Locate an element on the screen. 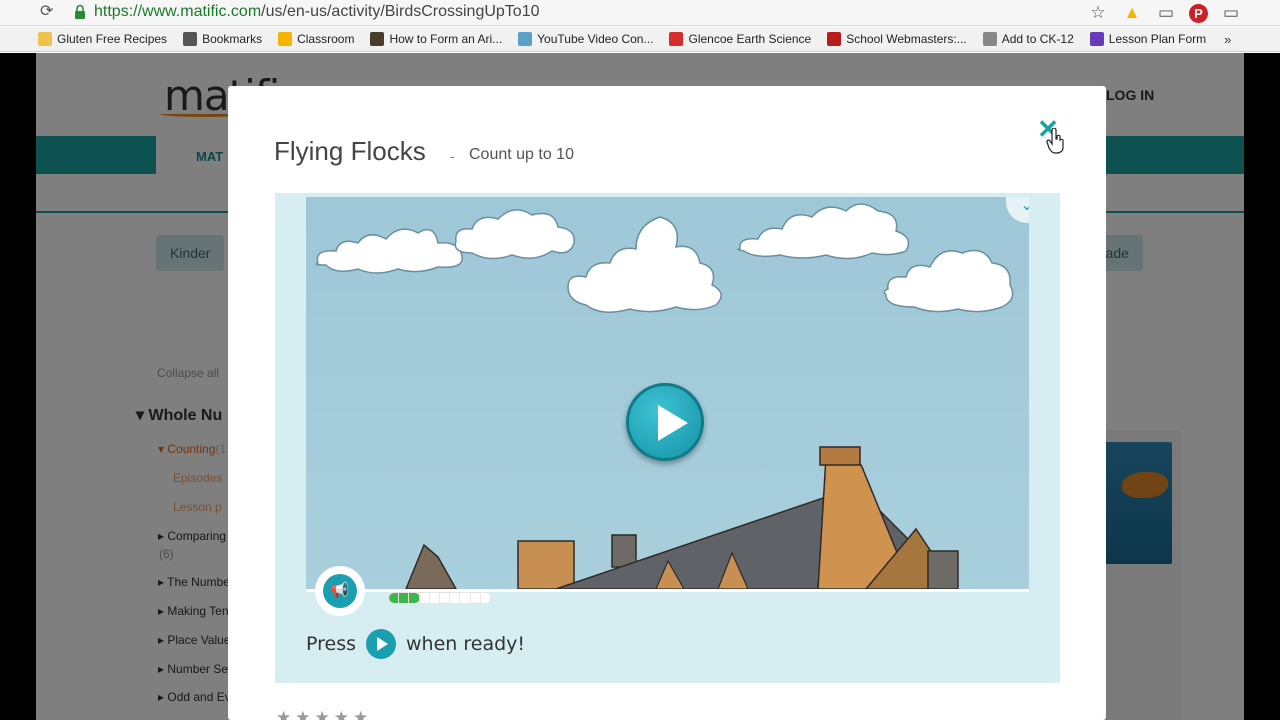 The image size is (1280, 720). bookmark-item: Bookmarks is located at coordinates (222, 39).